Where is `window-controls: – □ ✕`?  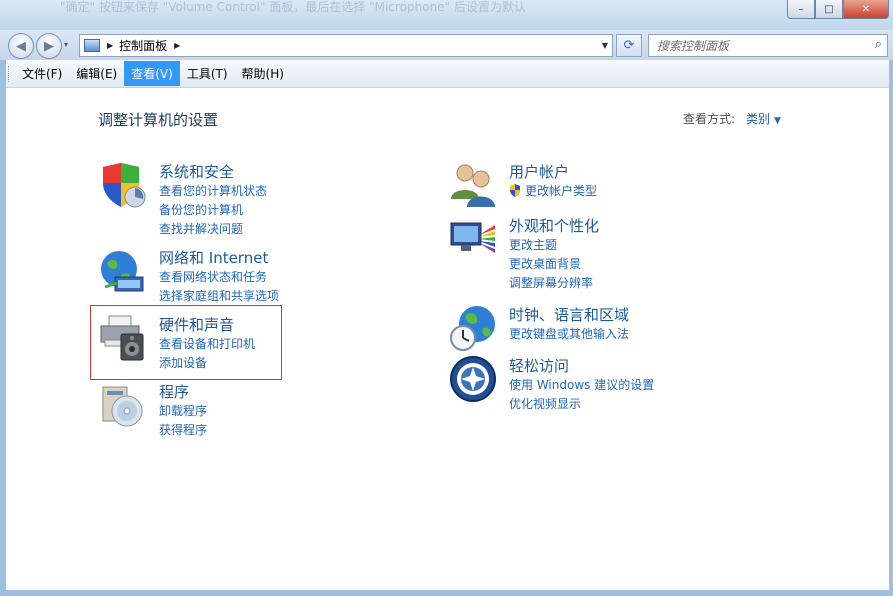 window-controls: – □ ✕ is located at coordinates (838, 9).